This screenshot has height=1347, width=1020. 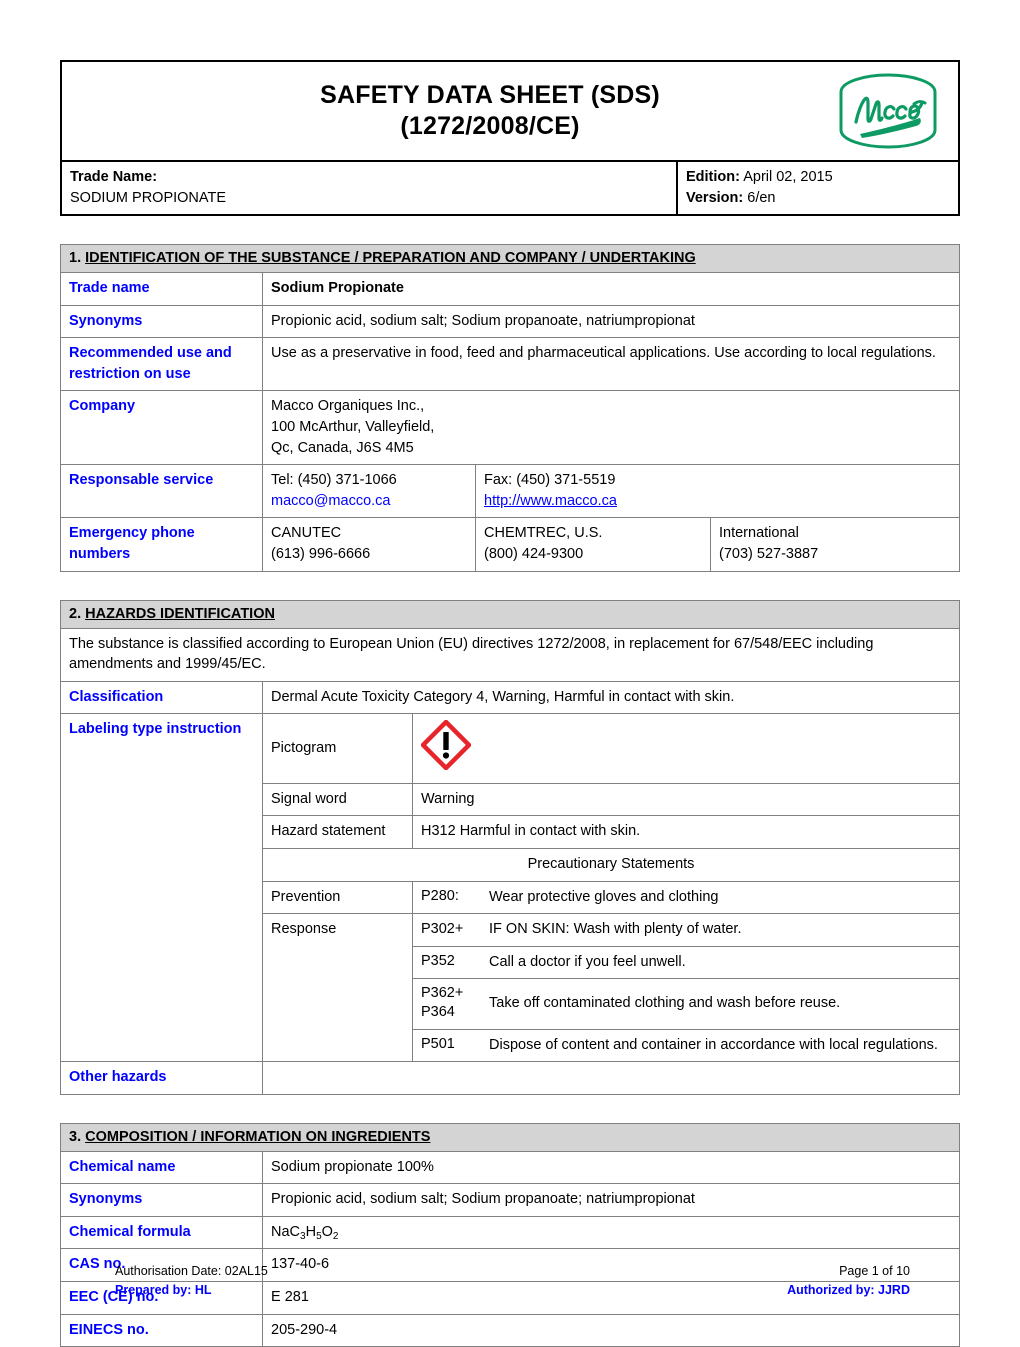 I want to click on label-composition-synonyms: Synonyms, so click(x=162, y=1200).